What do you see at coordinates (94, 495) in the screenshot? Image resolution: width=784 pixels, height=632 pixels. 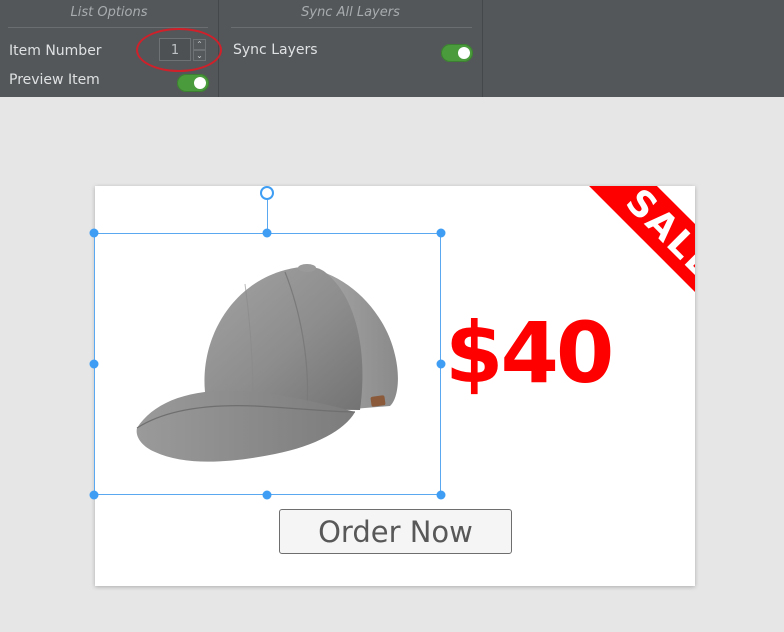 I see `resize-handle-bottom-left` at bounding box center [94, 495].